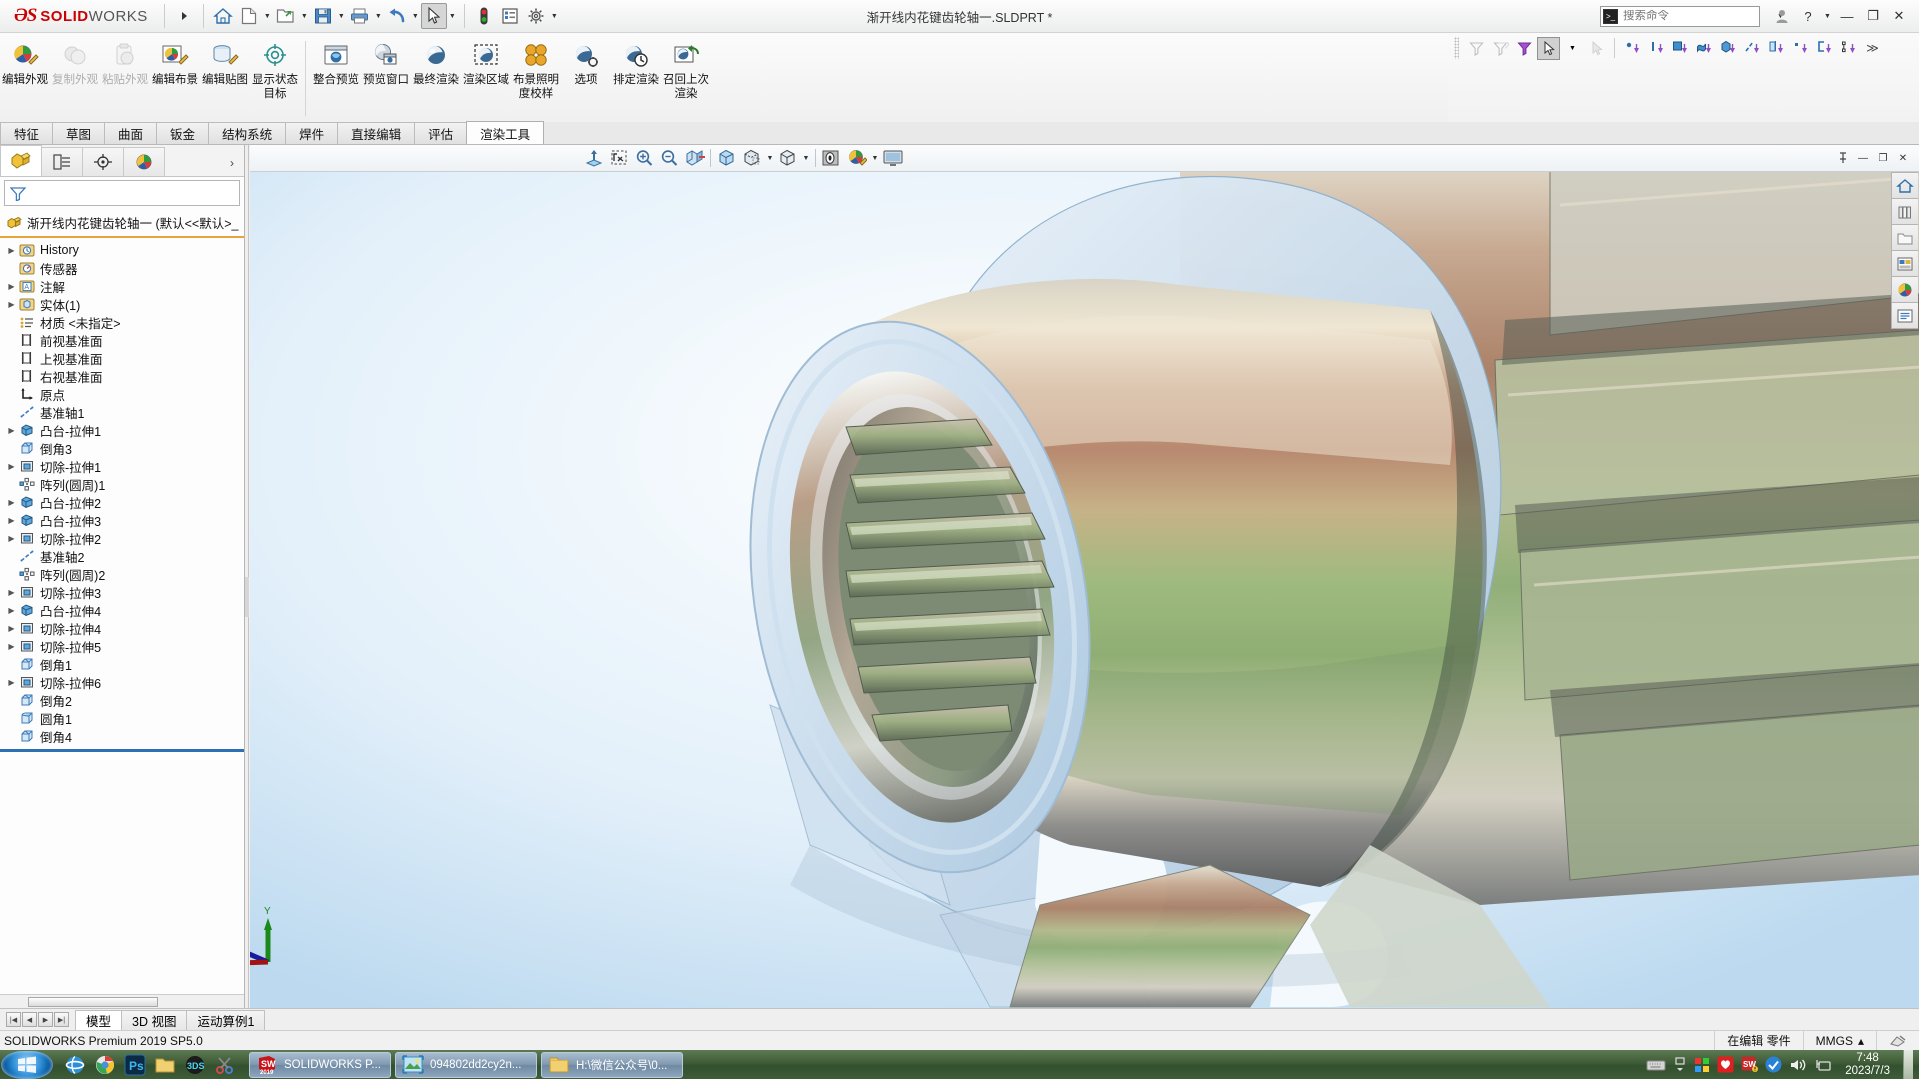 The width and height of the screenshot is (1919, 1079). I want to click on search-commands-box: >_ ▼, so click(1692, 16).